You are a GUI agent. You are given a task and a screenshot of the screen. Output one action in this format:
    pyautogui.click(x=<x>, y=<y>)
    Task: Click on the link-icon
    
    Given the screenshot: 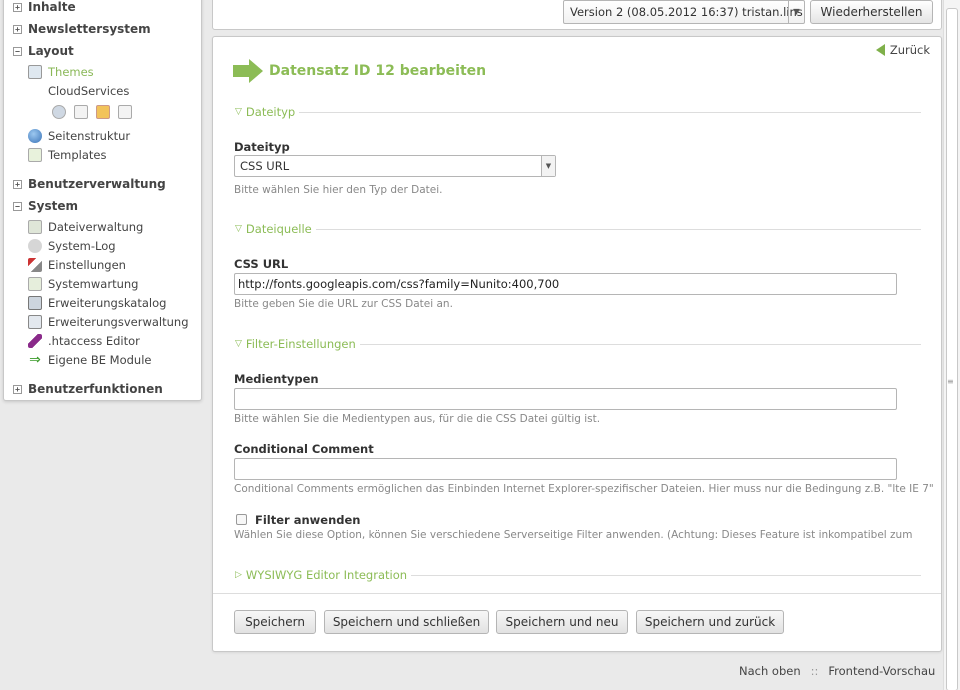 What is the action you would take?
    pyautogui.click(x=125, y=112)
    